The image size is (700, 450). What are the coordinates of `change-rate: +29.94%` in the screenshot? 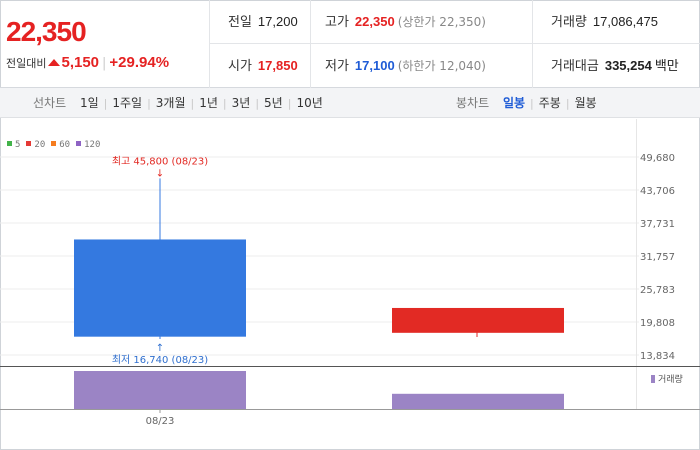 It's located at (139, 62).